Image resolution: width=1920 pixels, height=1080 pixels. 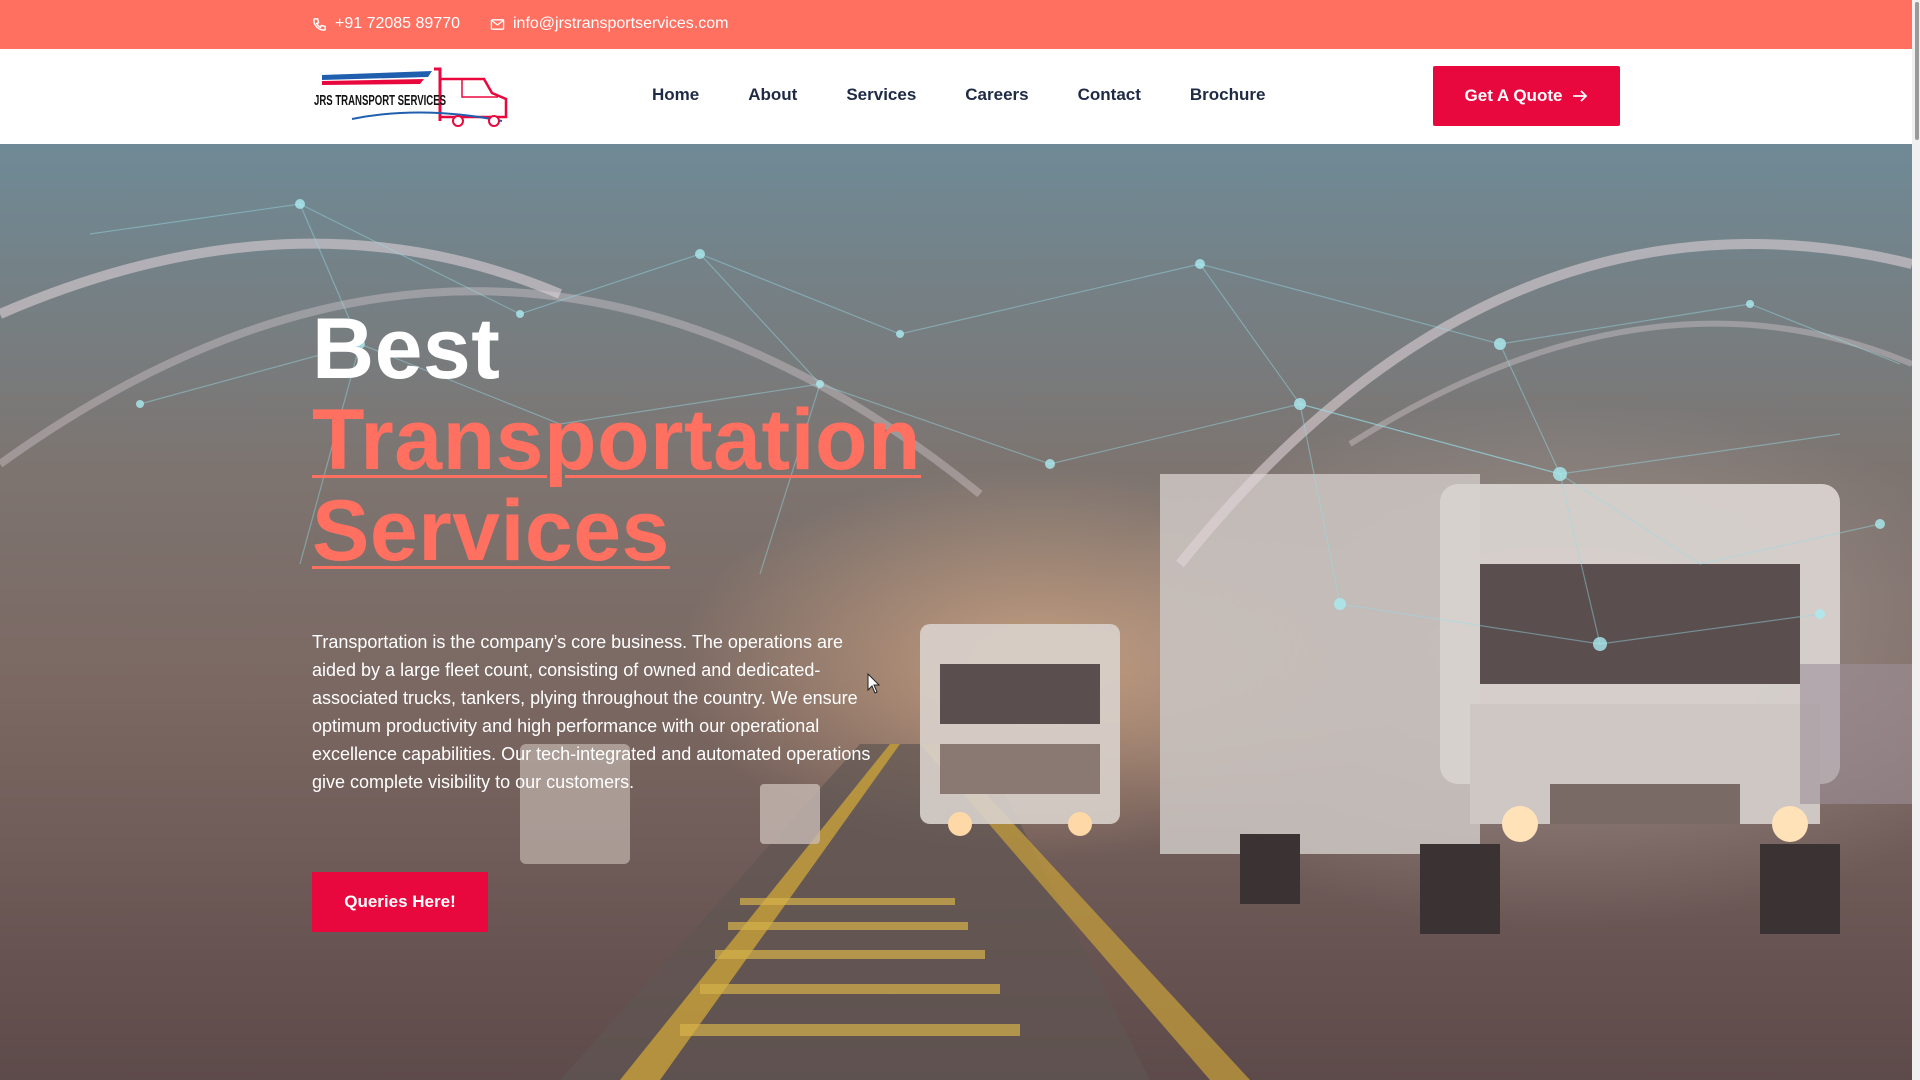 What do you see at coordinates (398, 23) in the screenshot?
I see `phone-number: +91 72085 89770` at bounding box center [398, 23].